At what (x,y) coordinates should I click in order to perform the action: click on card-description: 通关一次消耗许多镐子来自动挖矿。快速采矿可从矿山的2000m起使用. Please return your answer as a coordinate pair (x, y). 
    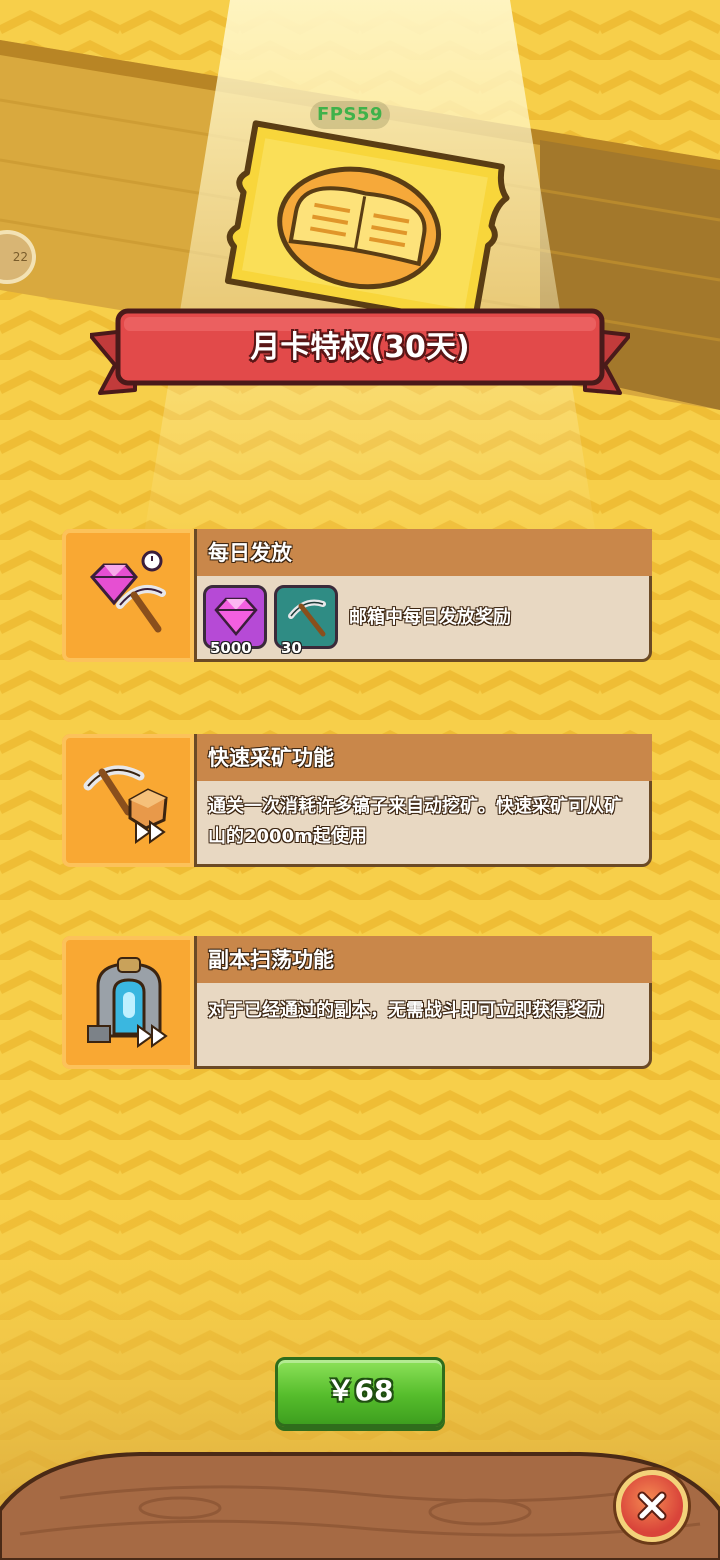
    Looking at the image, I should click on (415, 821).